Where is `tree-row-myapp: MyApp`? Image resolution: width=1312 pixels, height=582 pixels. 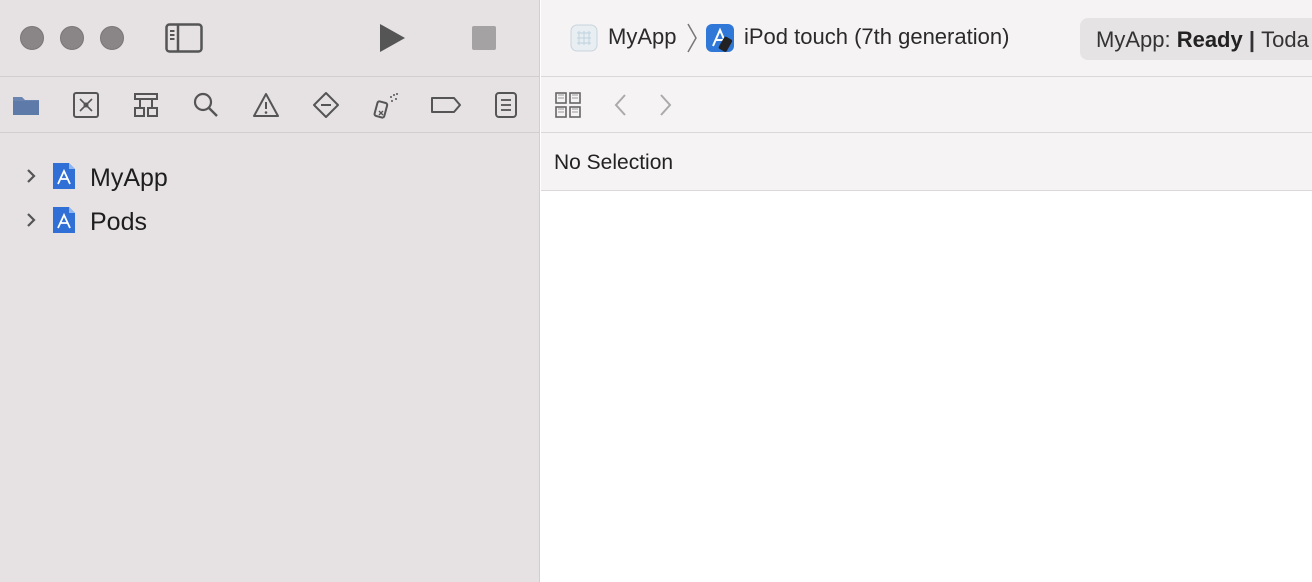 tree-row-myapp: MyApp is located at coordinates (270, 176).